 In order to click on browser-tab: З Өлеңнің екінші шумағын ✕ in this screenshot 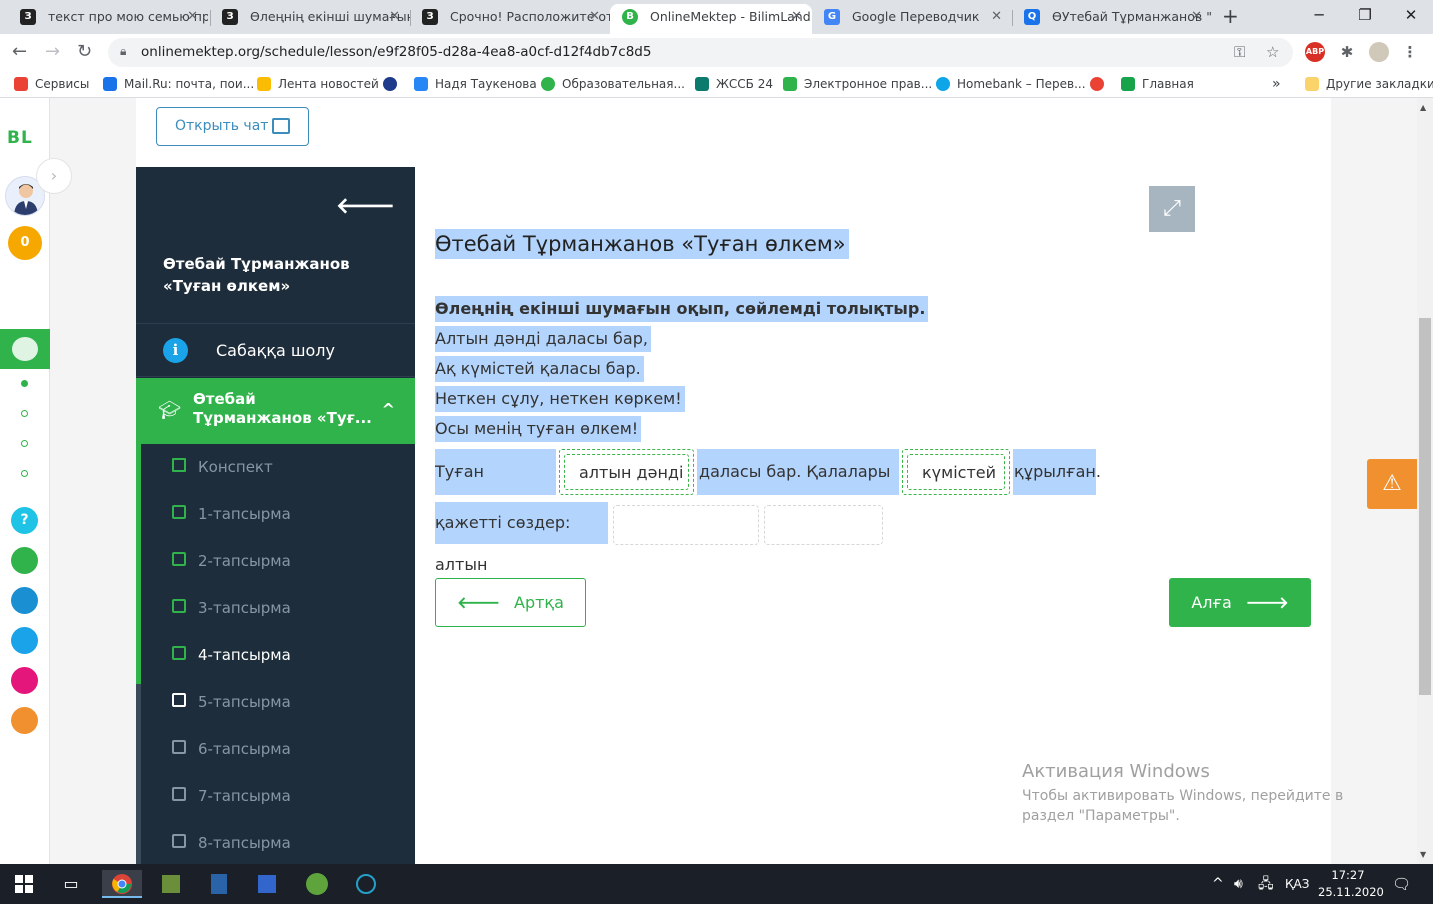, I will do `click(310, 19)`.